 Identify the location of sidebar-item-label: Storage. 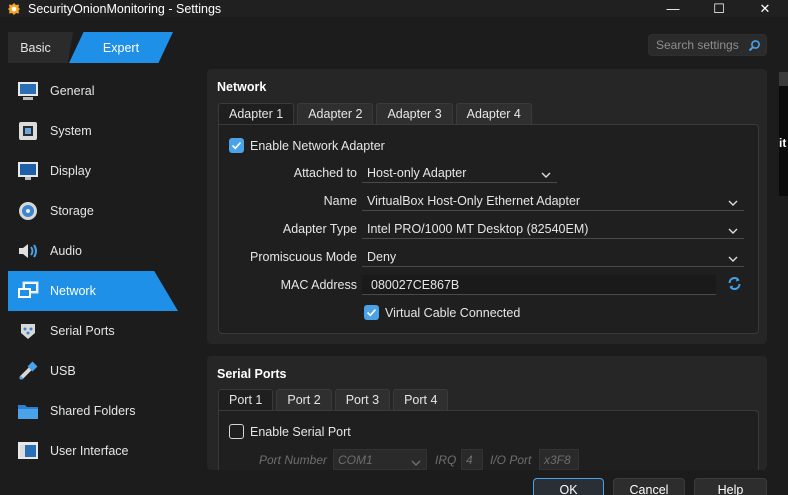
(72, 211).